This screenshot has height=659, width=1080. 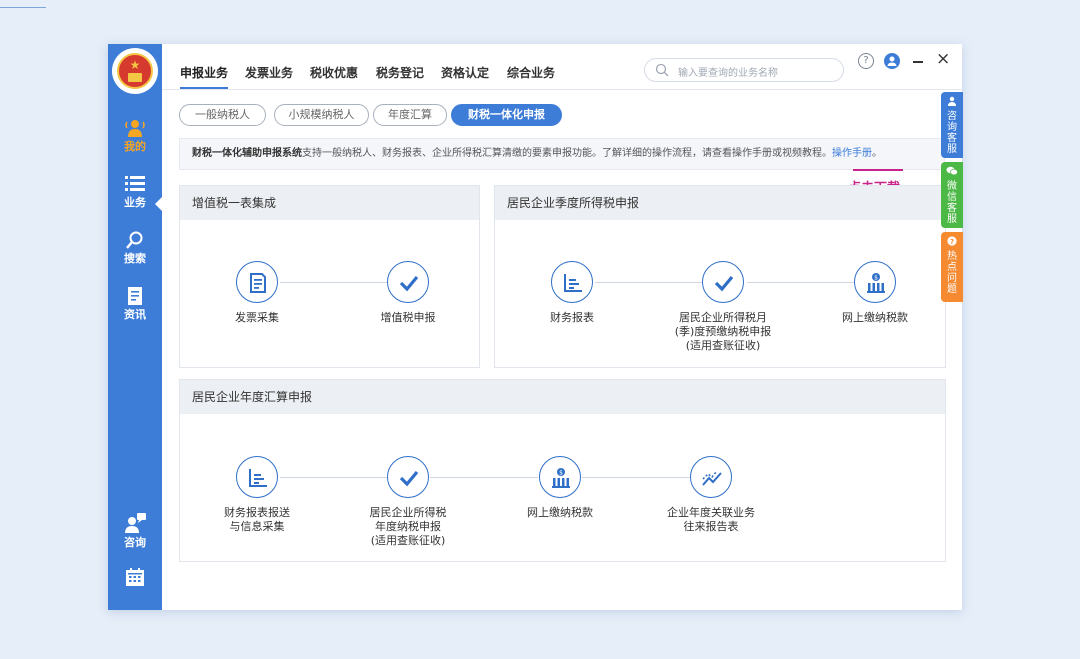 I want to click on active-indicator, so click(x=158, y=204).